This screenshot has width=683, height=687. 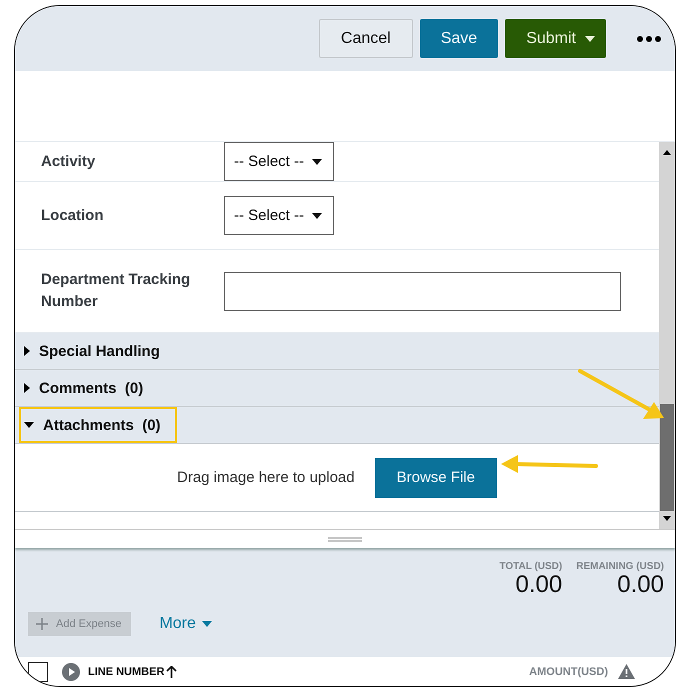 What do you see at coordinates (667, 335) in the screenshot?
I see `scrollbar` at bounding box center [667, 335].